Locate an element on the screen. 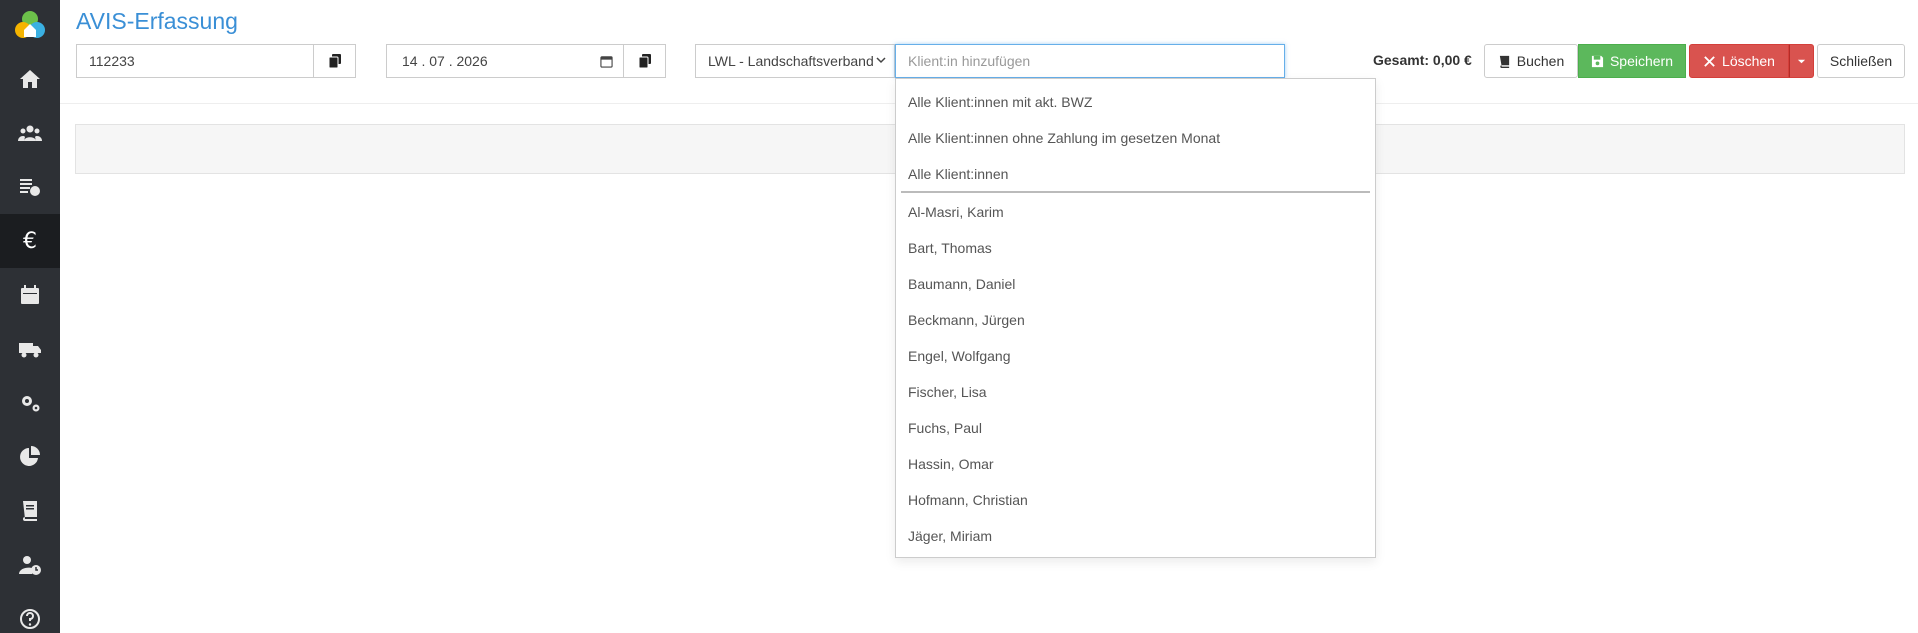  copy-date-button is located at coordinates (644, 61).